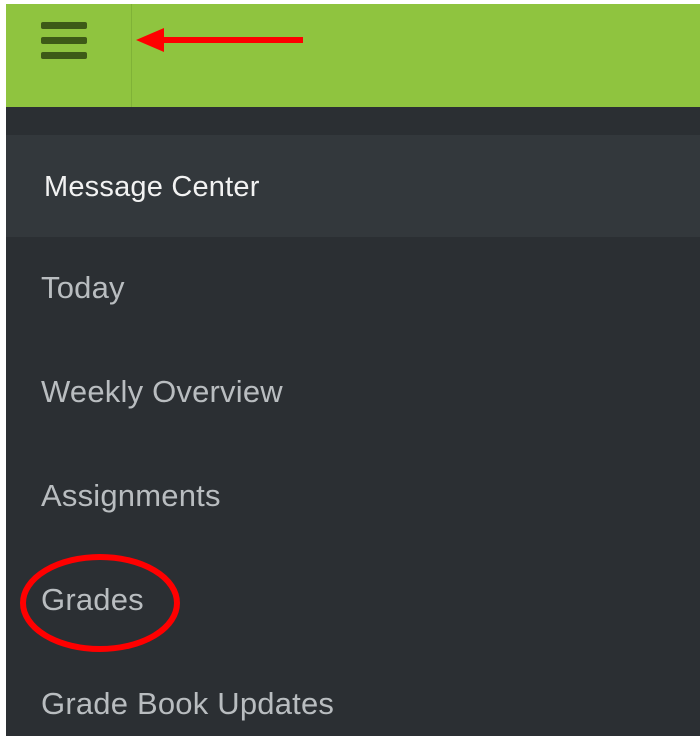 The image size is (700, 736). I want to click on red-circle-annotation, so click(100, 603).